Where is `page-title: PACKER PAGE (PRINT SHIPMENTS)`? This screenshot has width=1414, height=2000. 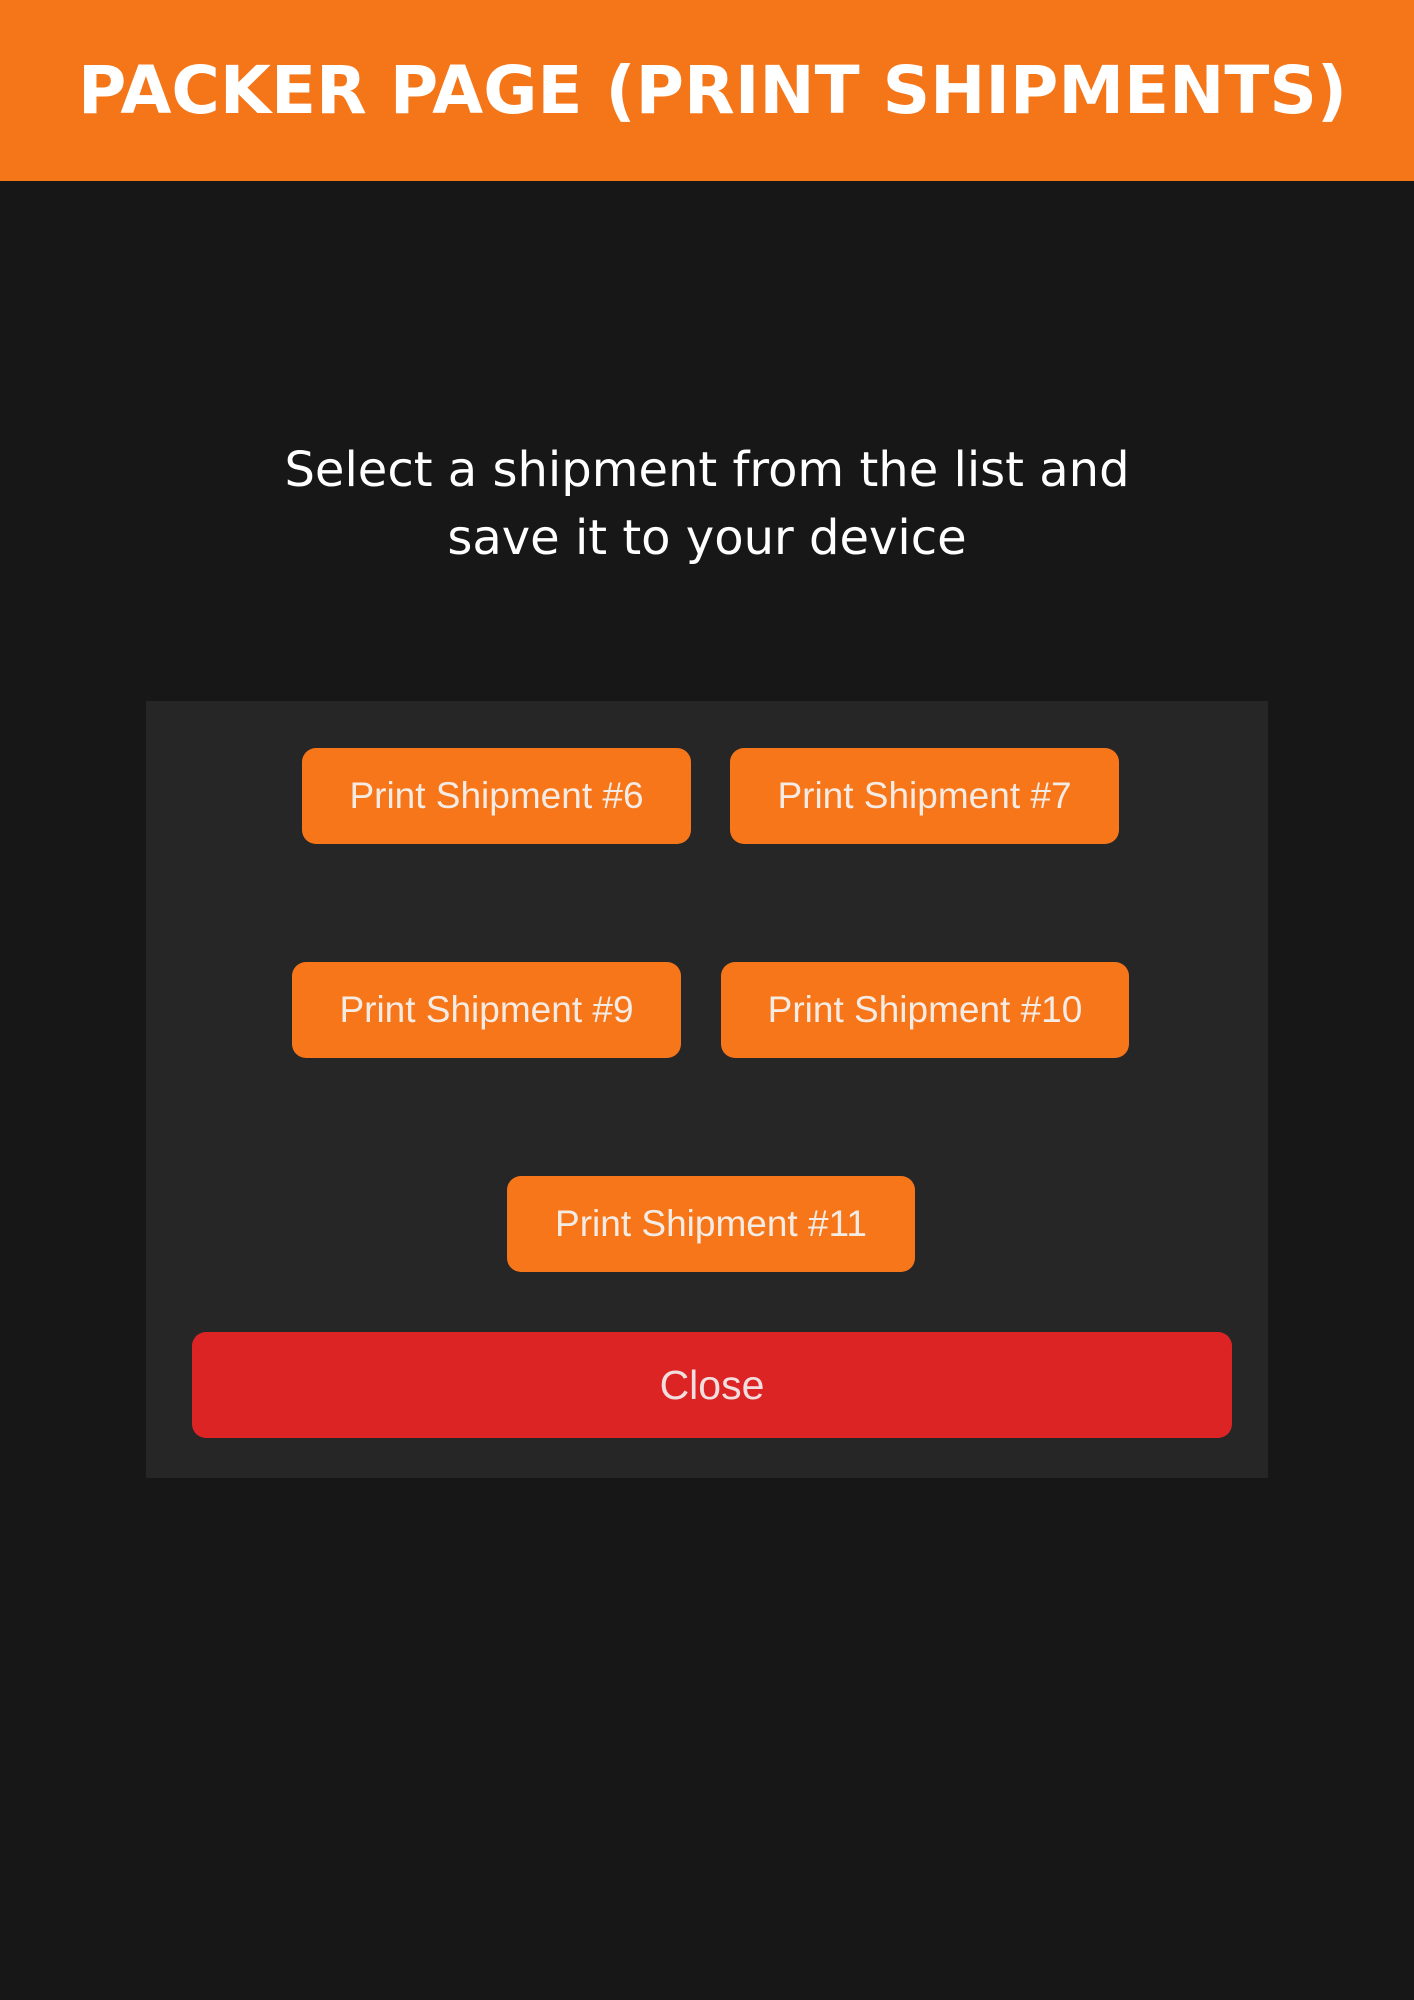 page-title: PACKER PAGE (PRINT SHIPMENTS) is located at coordinates (713, 90).